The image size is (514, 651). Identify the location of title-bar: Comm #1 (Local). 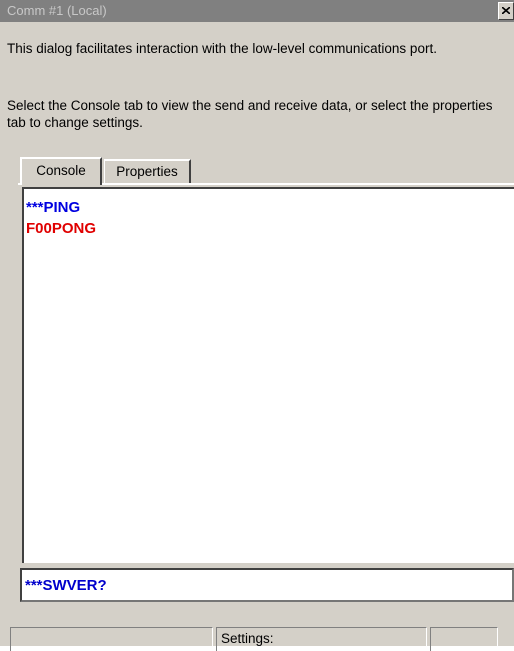
(257, 11).